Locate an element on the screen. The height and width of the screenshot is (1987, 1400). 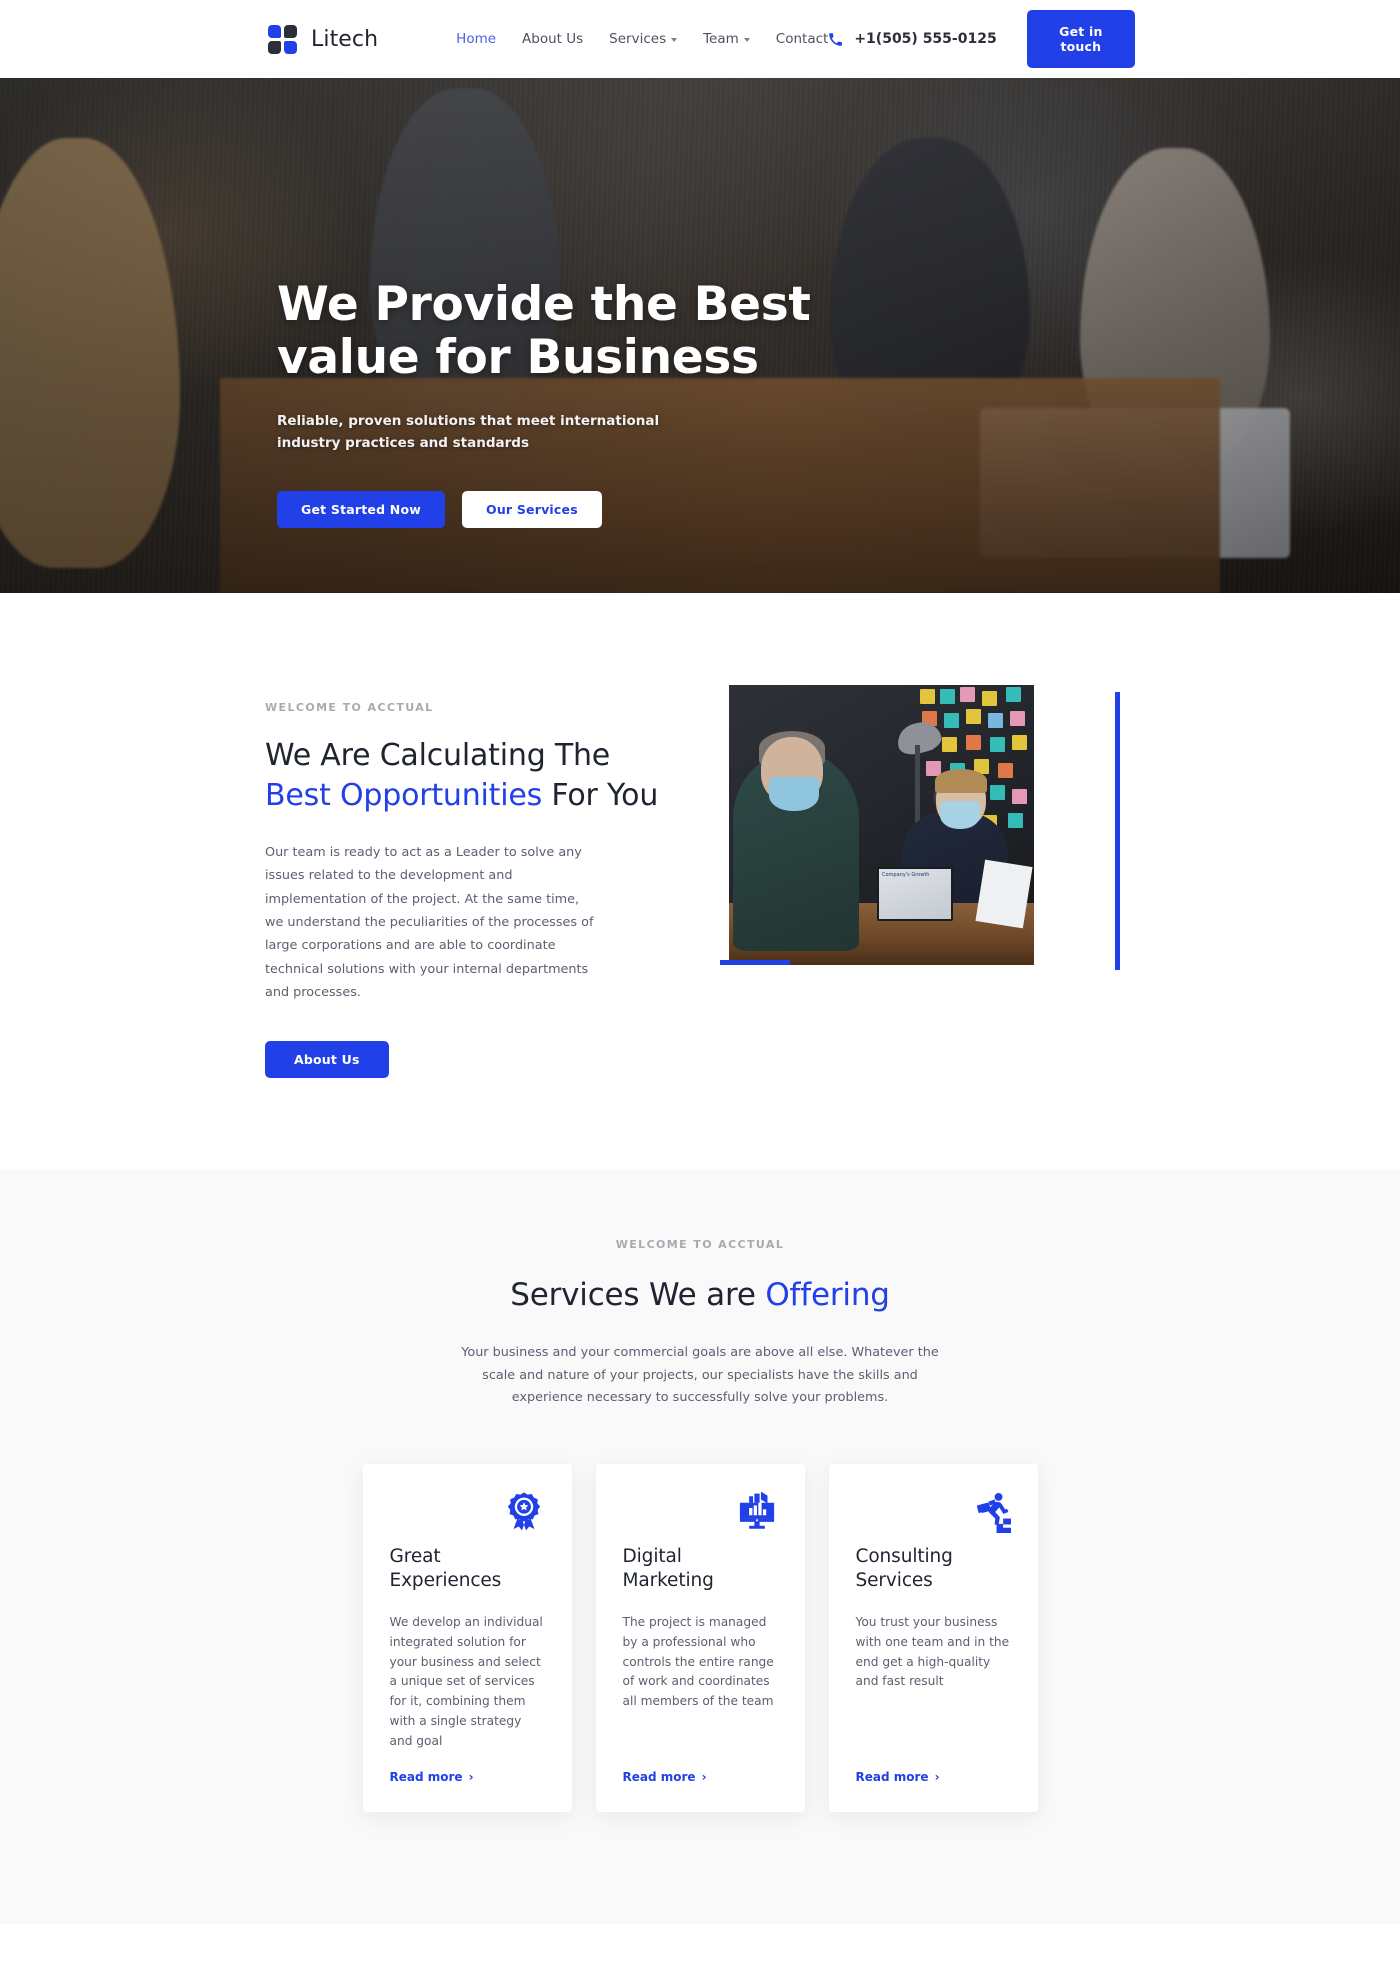
about-heading-line-1: We Are Calculating The is located at coordinates (438, 755).